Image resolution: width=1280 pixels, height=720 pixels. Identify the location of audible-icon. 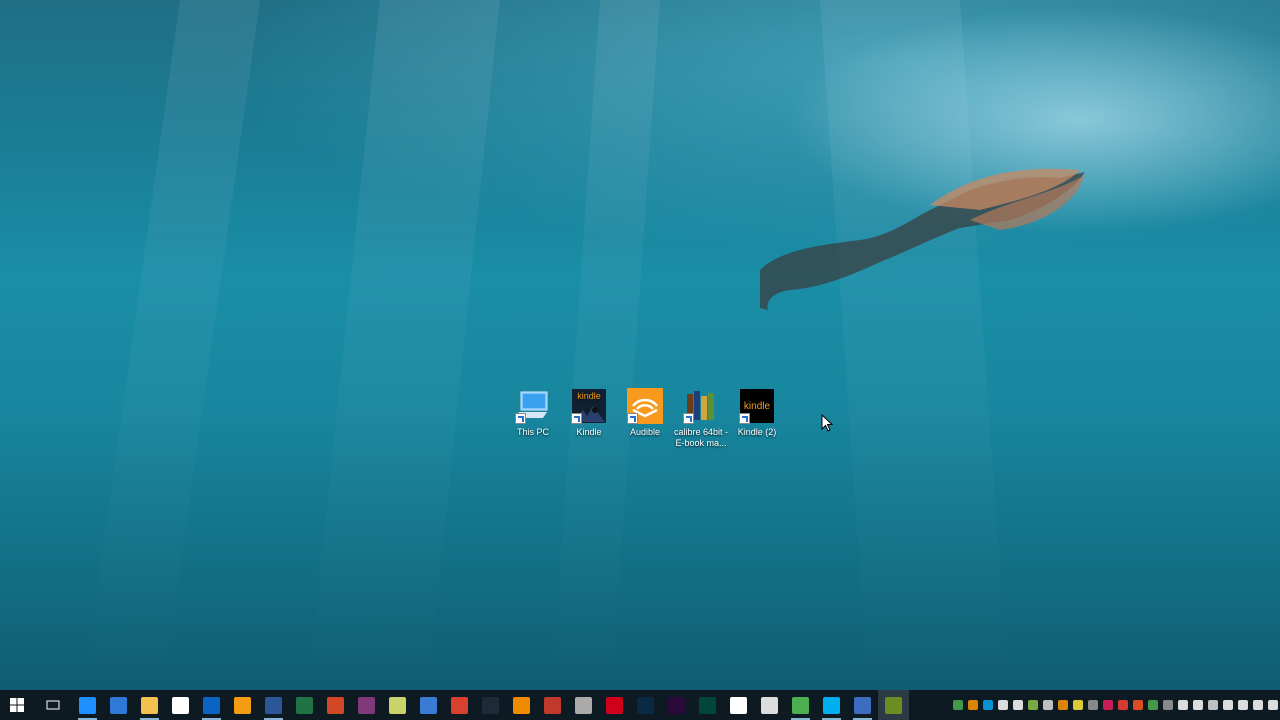
(645, 406).